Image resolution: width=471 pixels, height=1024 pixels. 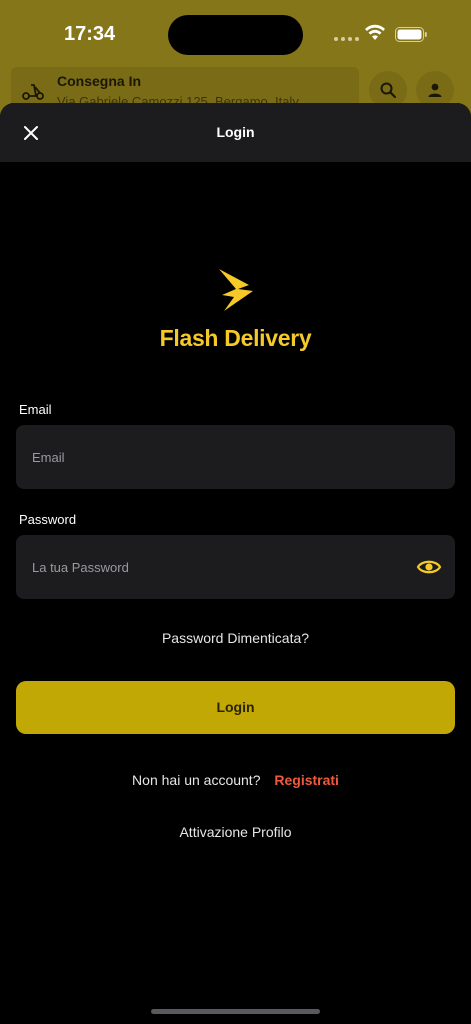 What do you see at coordinates (235, 1011) in the screenshot?
I see `home-indicator` at bounding box center [235, 1011].